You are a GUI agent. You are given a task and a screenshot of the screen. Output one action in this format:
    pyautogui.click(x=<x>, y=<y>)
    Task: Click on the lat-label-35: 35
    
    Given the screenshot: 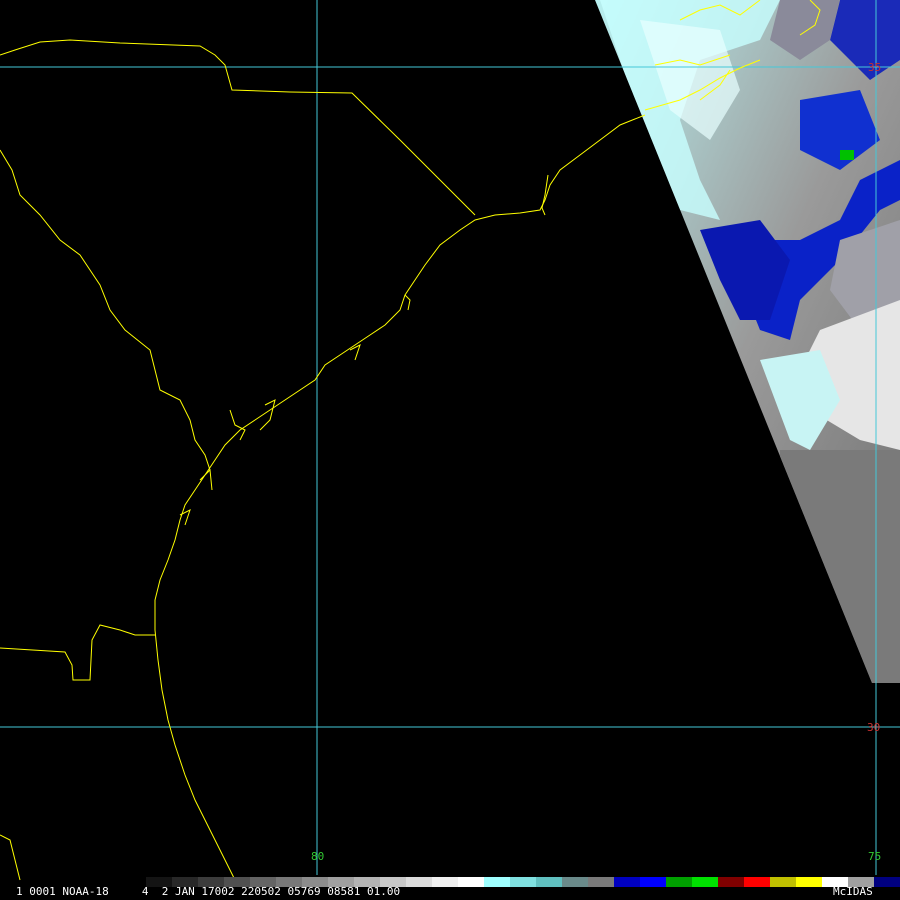 What is the action you would take?
    pyautogui.click(x=874, y=67)
    